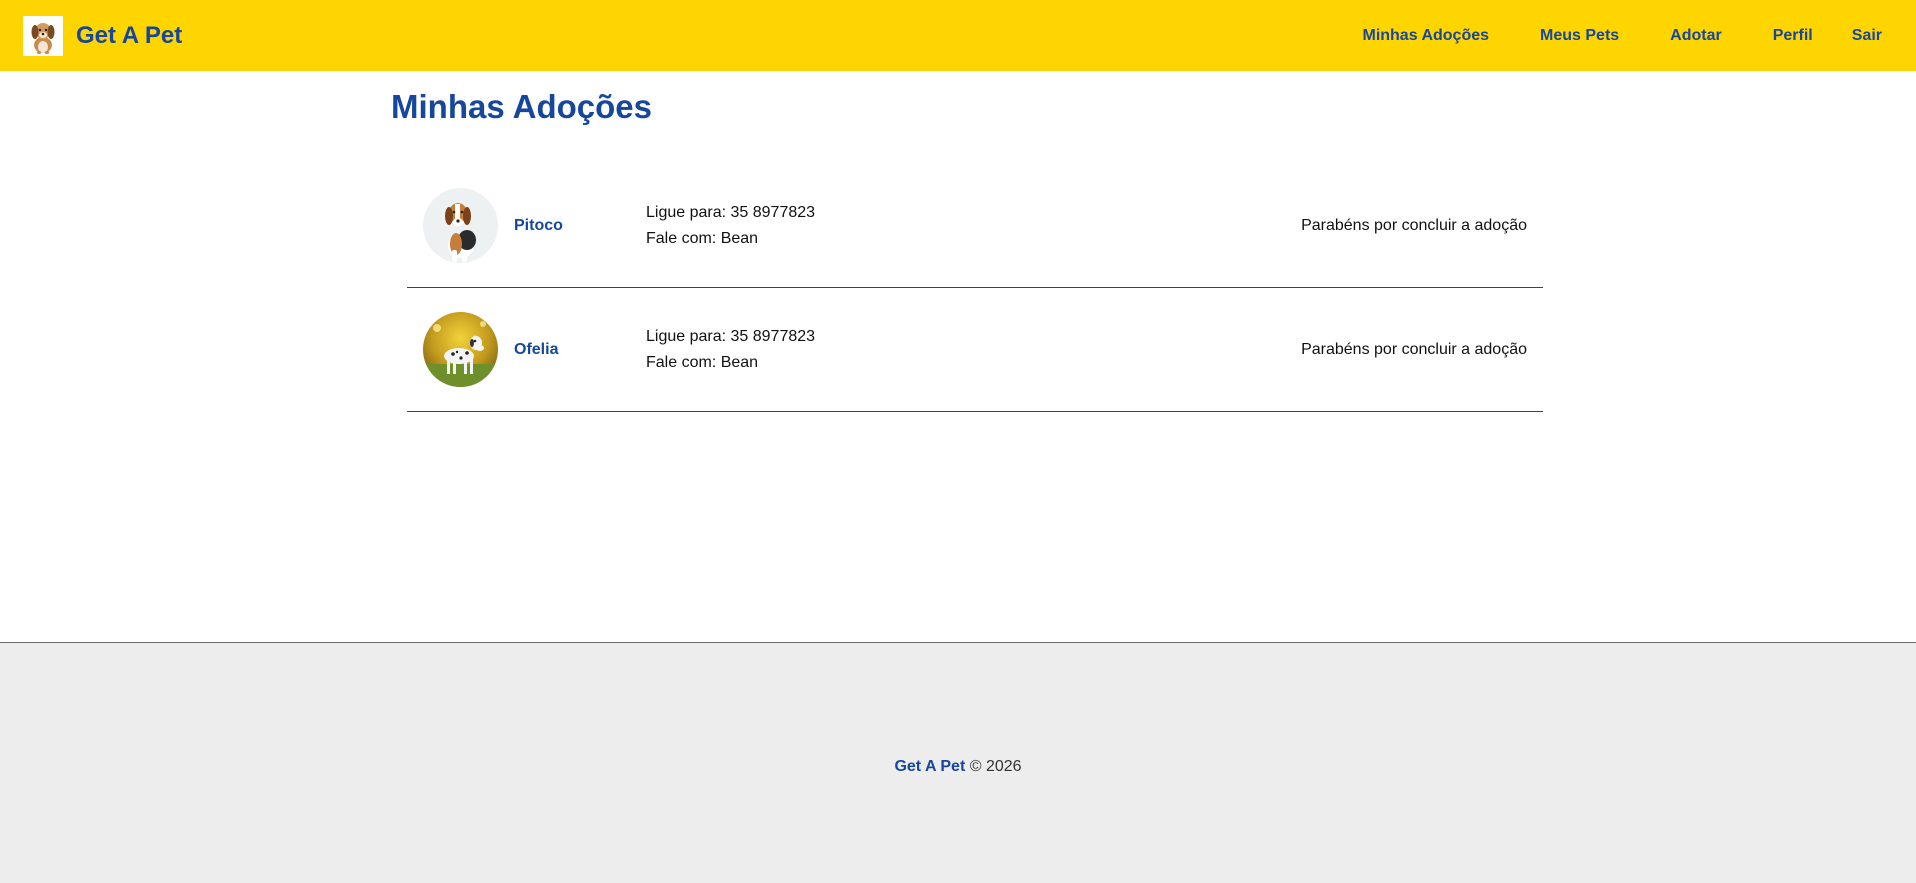 The width and height of the screenshot is (1916, 883). What do you see at coordinates (1425, 36) in the screenshot?
I see `nav-item-minhas-adocoes: Minhas Adoções` at bounding box center [1425, 36].